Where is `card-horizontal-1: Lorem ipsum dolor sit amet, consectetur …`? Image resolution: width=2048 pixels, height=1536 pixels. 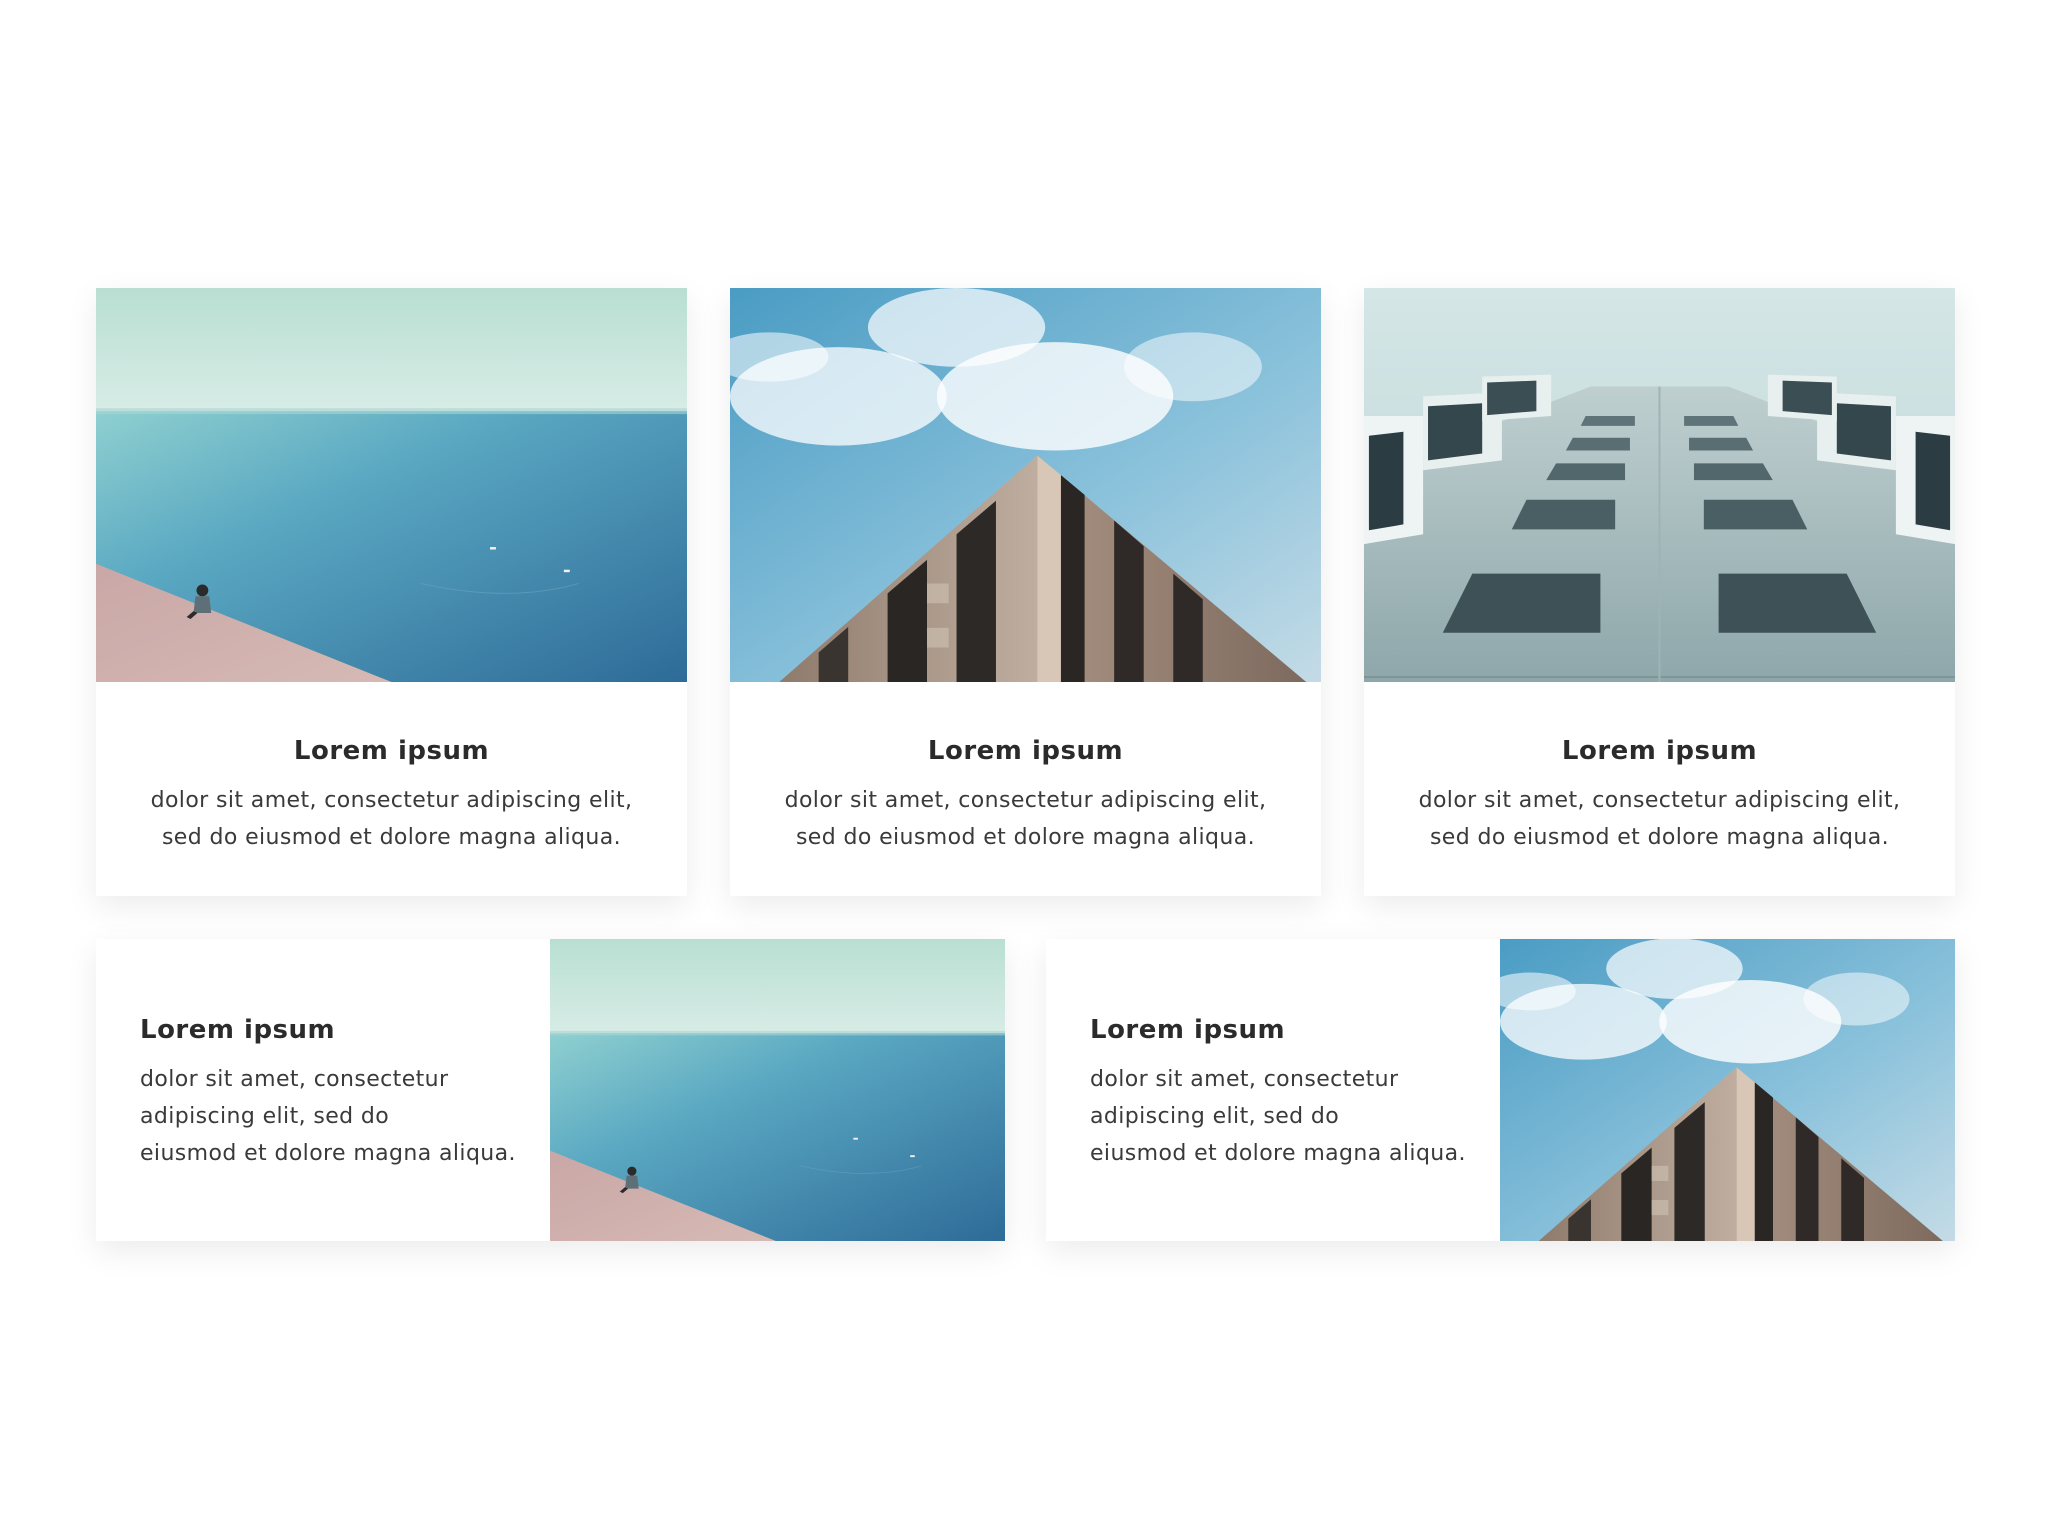 card-horizontal-1: Lorem ipsum dolor sit amet, consectetur … is located at coordinates (550, 1090).